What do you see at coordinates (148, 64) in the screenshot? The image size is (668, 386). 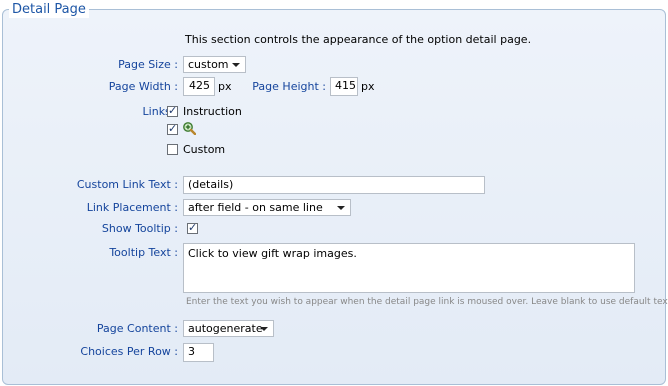 I see `page-size-label: Page Size :` at bounding box center [148, 64].